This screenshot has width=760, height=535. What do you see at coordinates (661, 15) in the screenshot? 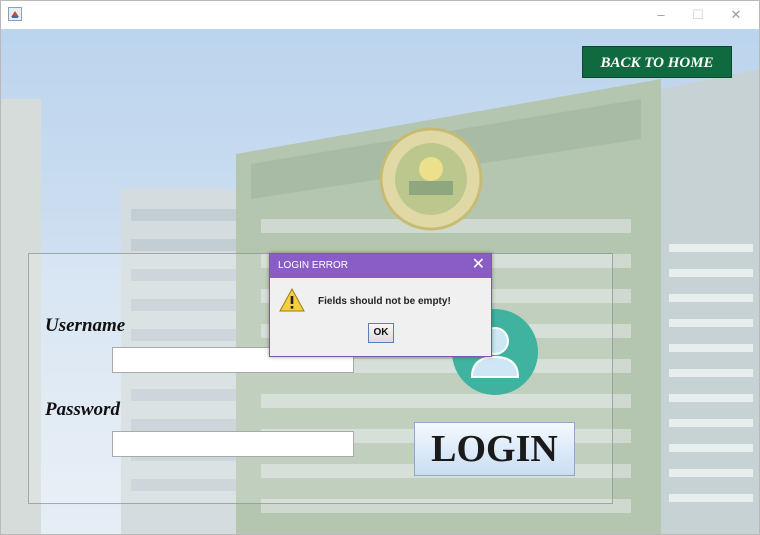
I see `minimize-button: –` at bounding box center [661, 15].